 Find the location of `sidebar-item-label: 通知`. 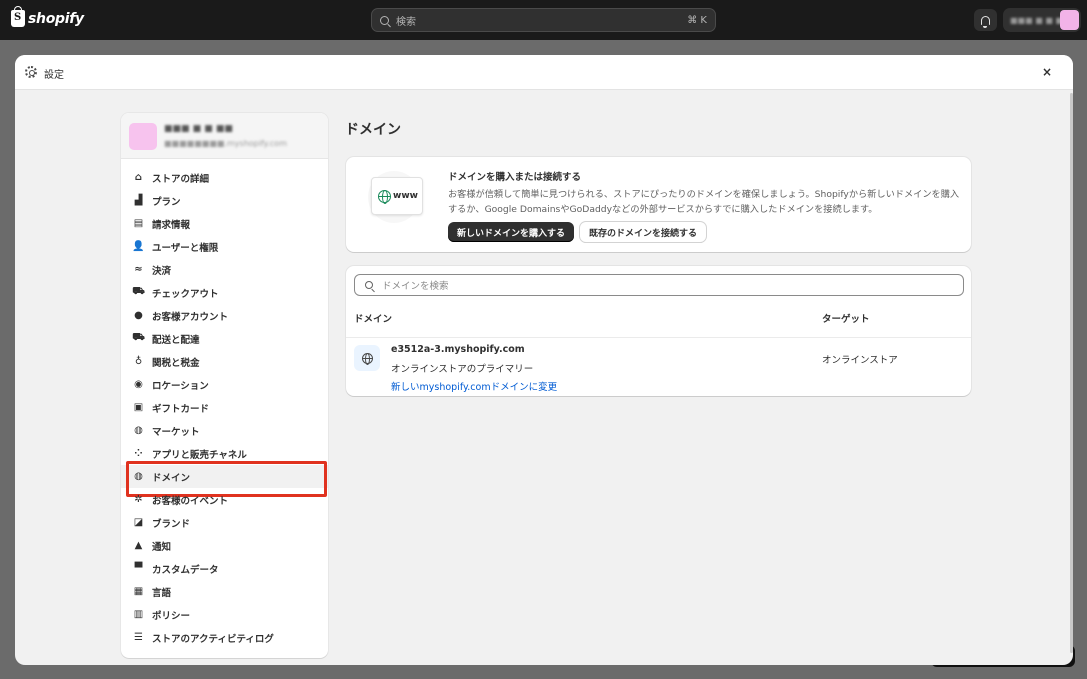

sidebar-item-label: 通知 is located at coordinates (162, 547).